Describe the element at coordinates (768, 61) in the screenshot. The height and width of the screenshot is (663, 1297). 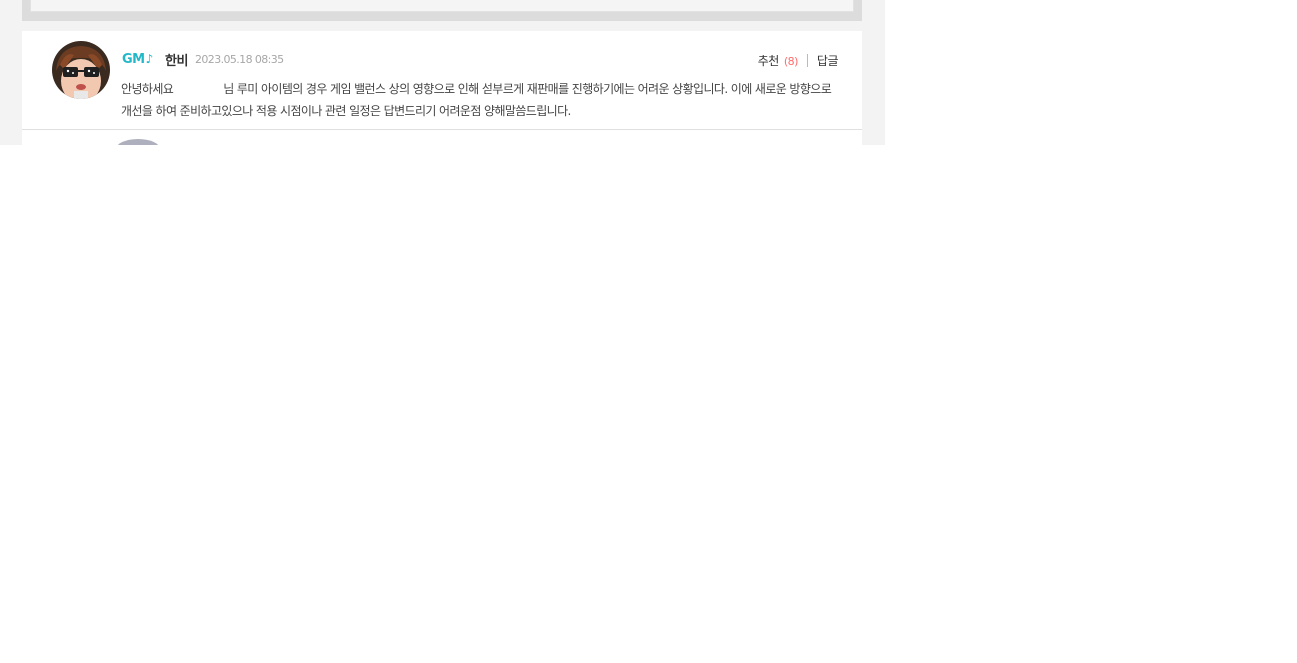
I see `recommend-label: 추천` at that location.